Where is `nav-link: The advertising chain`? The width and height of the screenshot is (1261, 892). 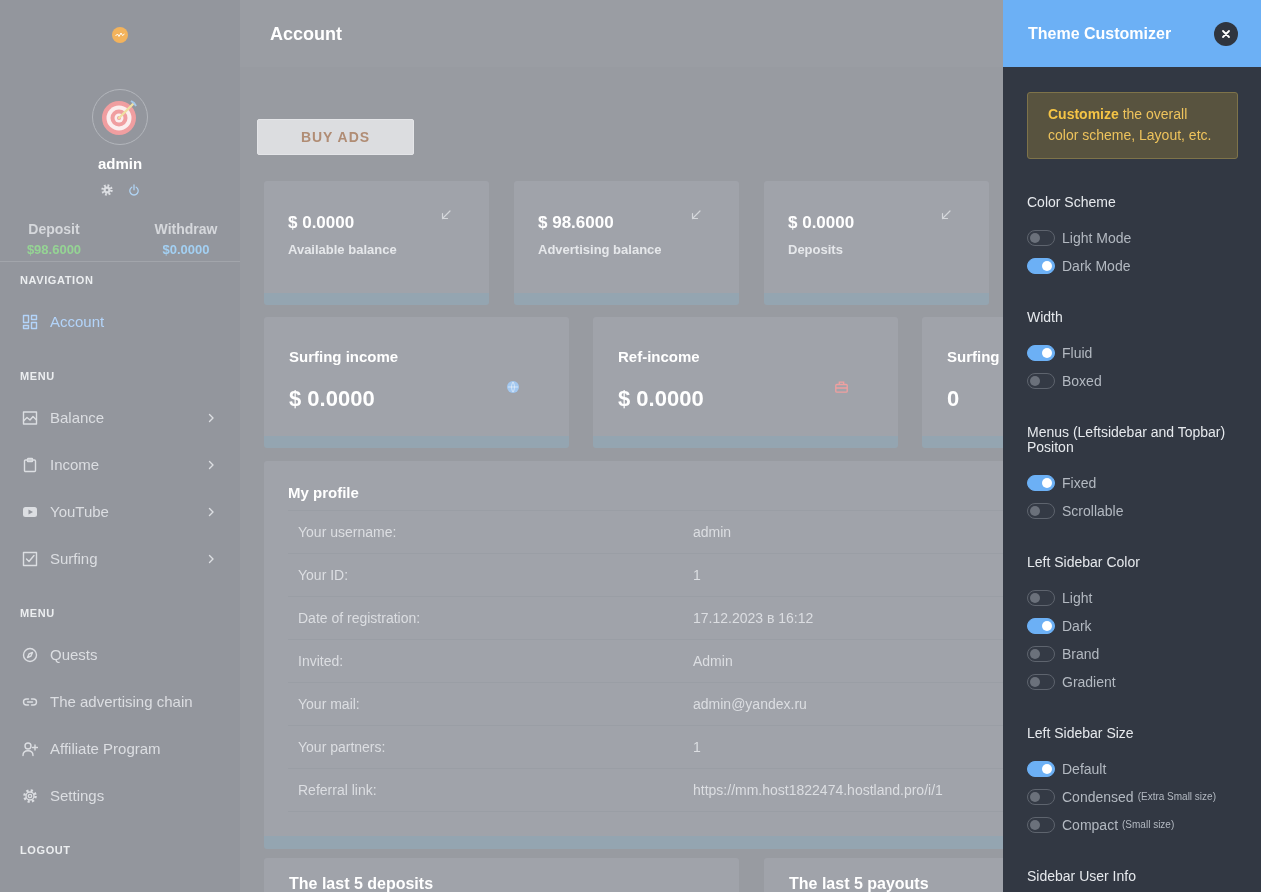
nav-link: The advertising chain is located at coordinates (120, 701).